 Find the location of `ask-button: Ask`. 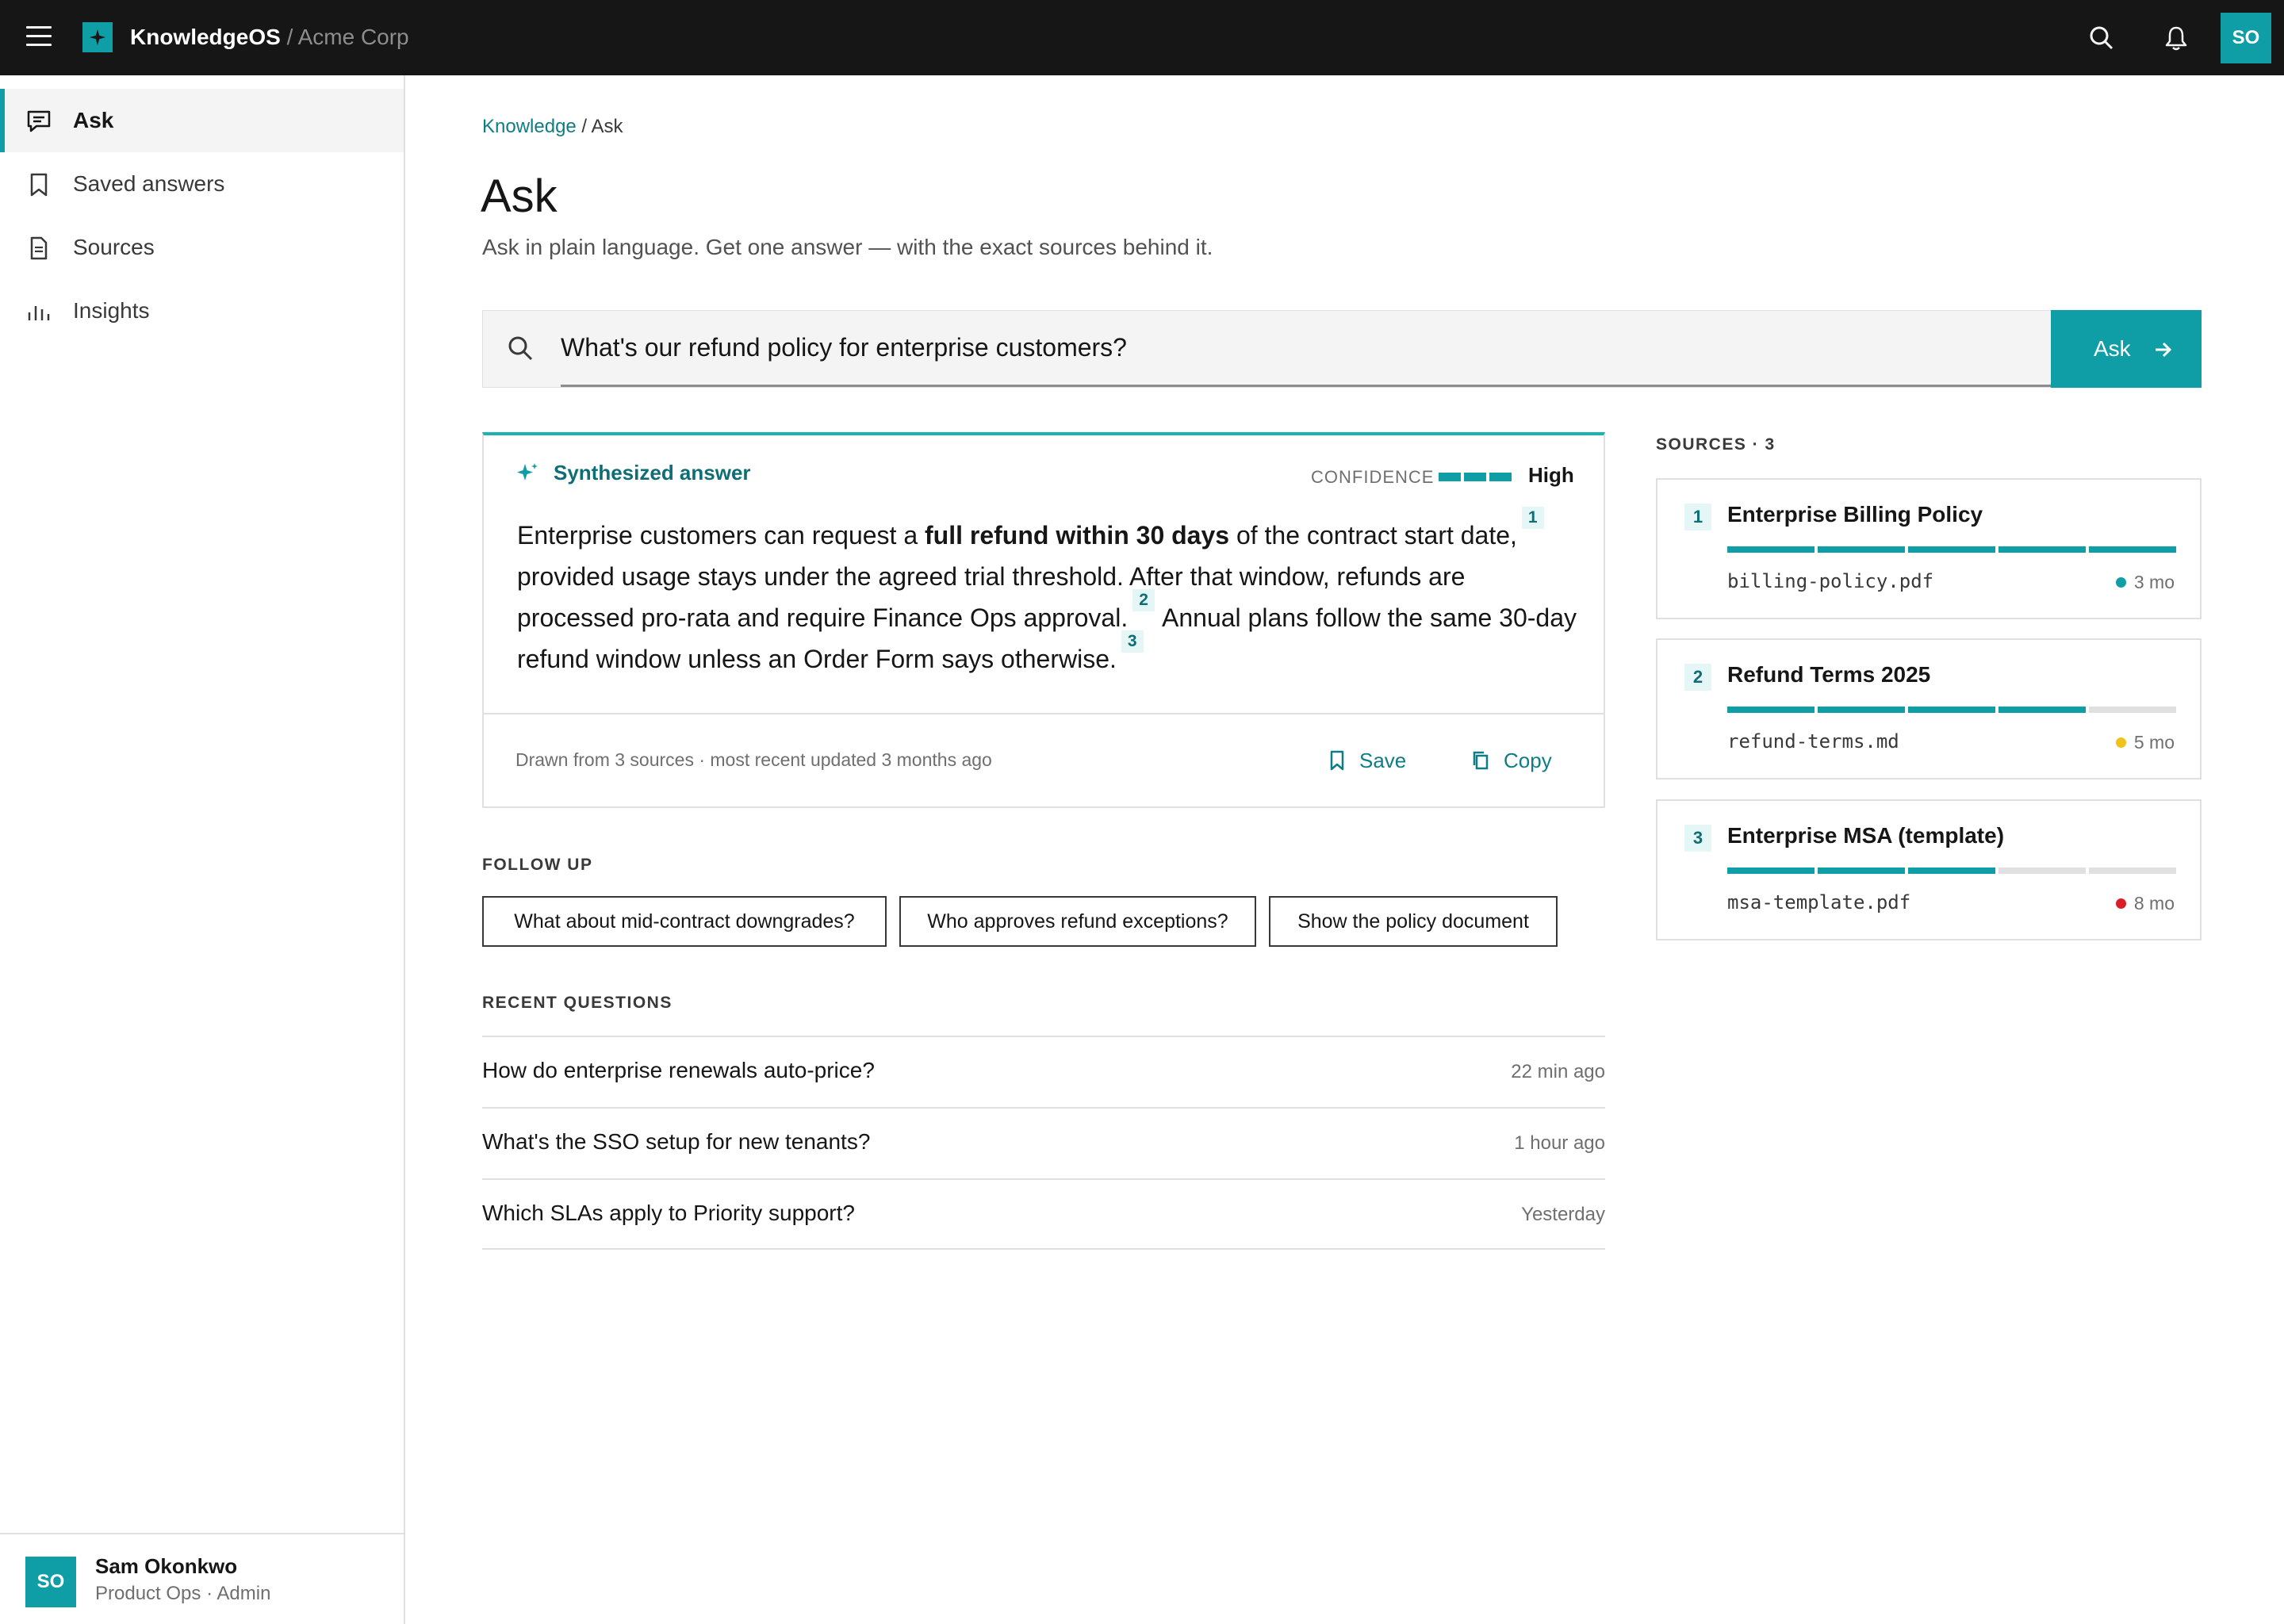

ask-button: Ask is located at coordinates (2126, 349).